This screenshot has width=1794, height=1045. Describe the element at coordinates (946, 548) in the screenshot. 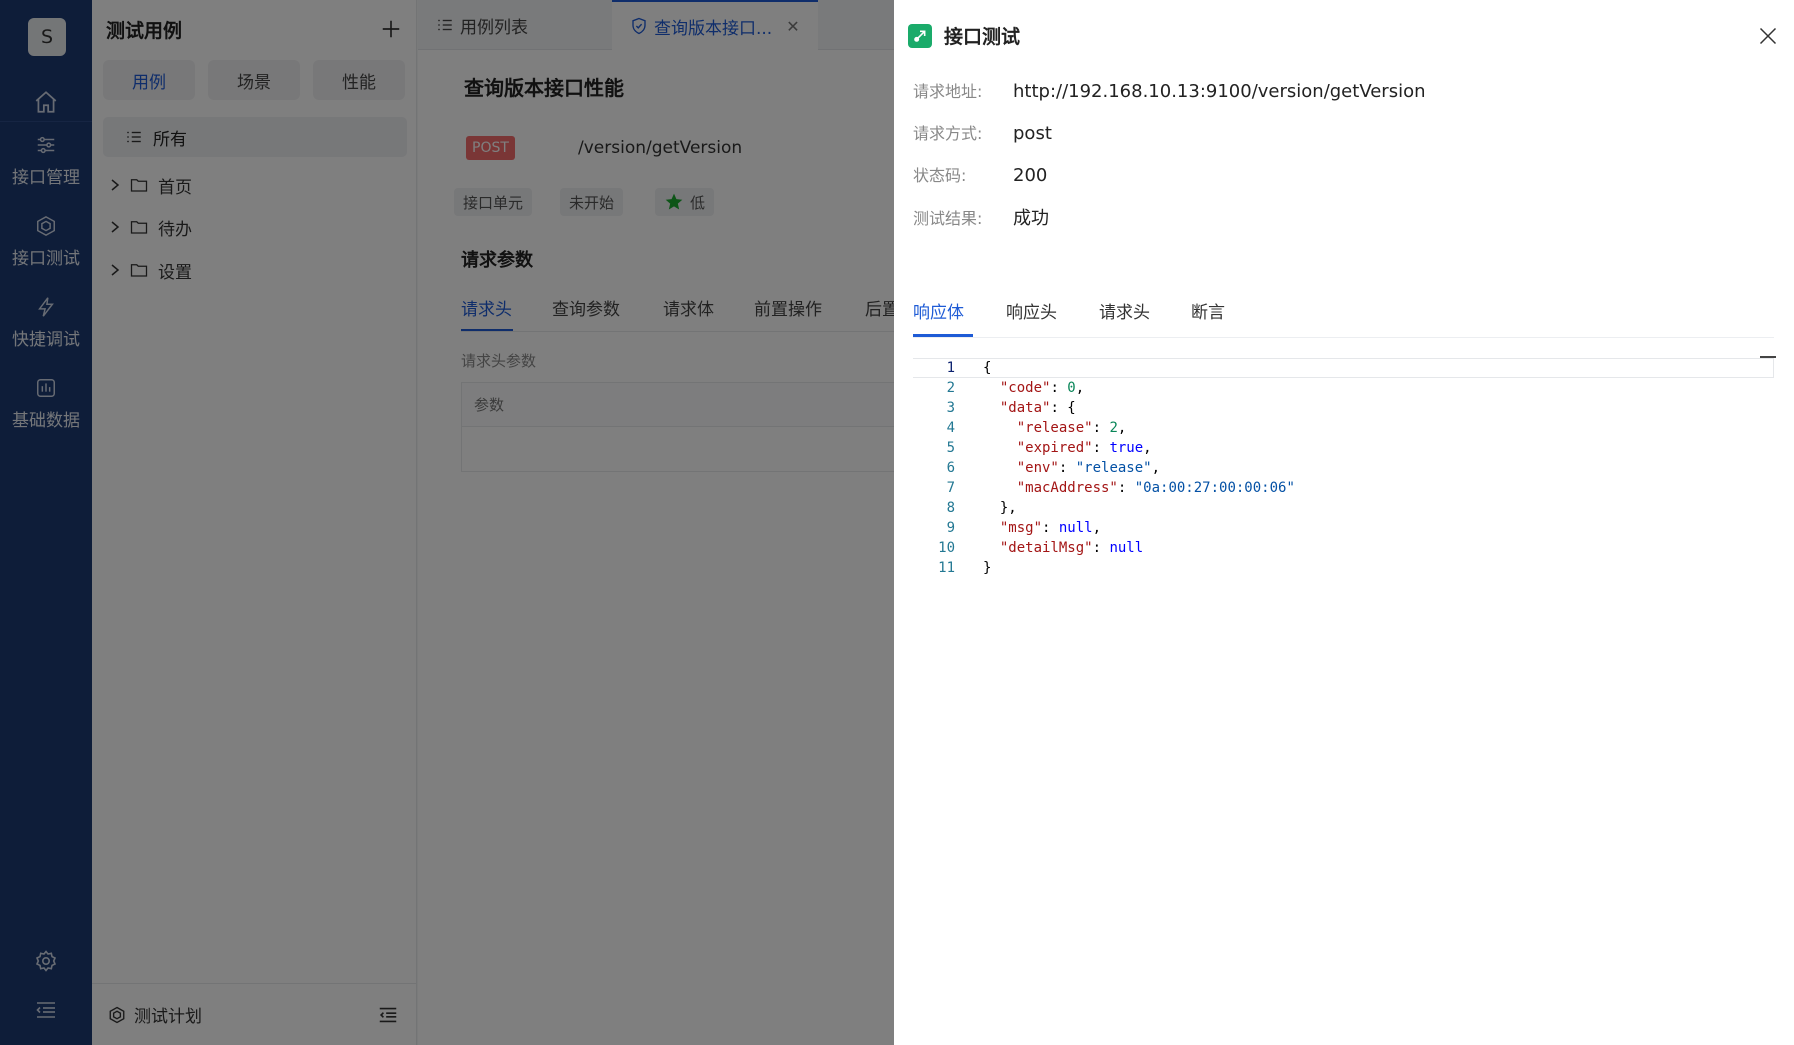

I see `line-number: 10` at that location.